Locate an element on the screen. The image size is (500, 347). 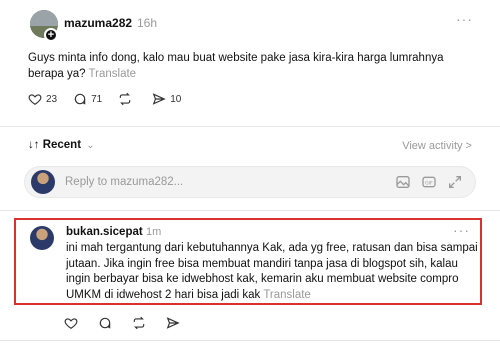
svg-text: GIF is located at coordinates (429, 183).